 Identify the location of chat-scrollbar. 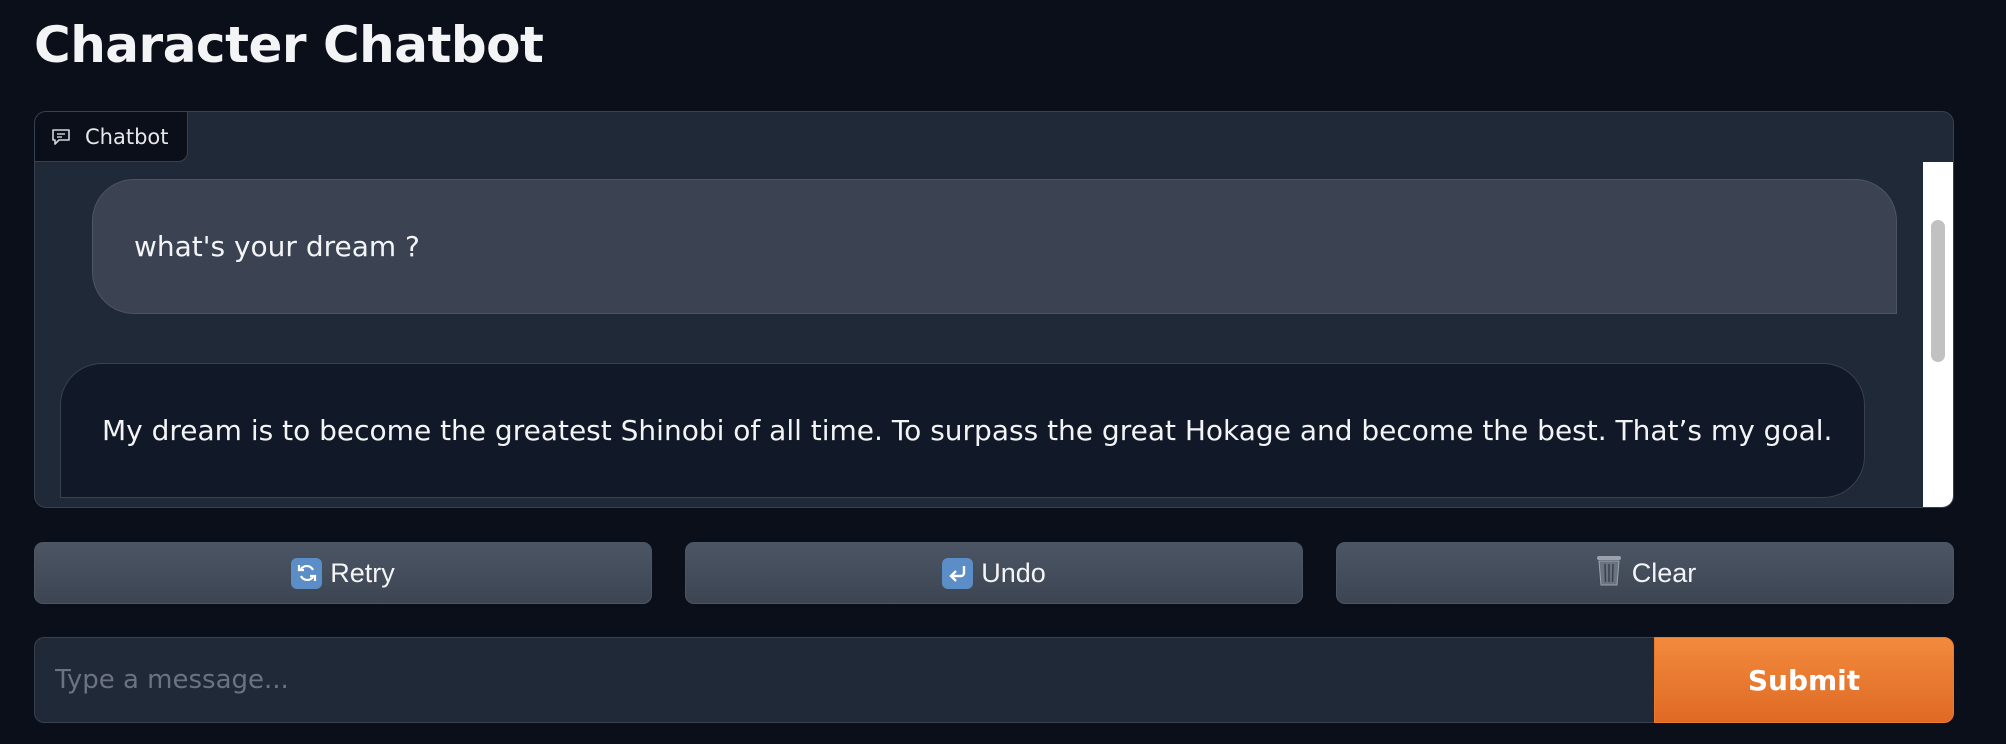
(1938, 334).